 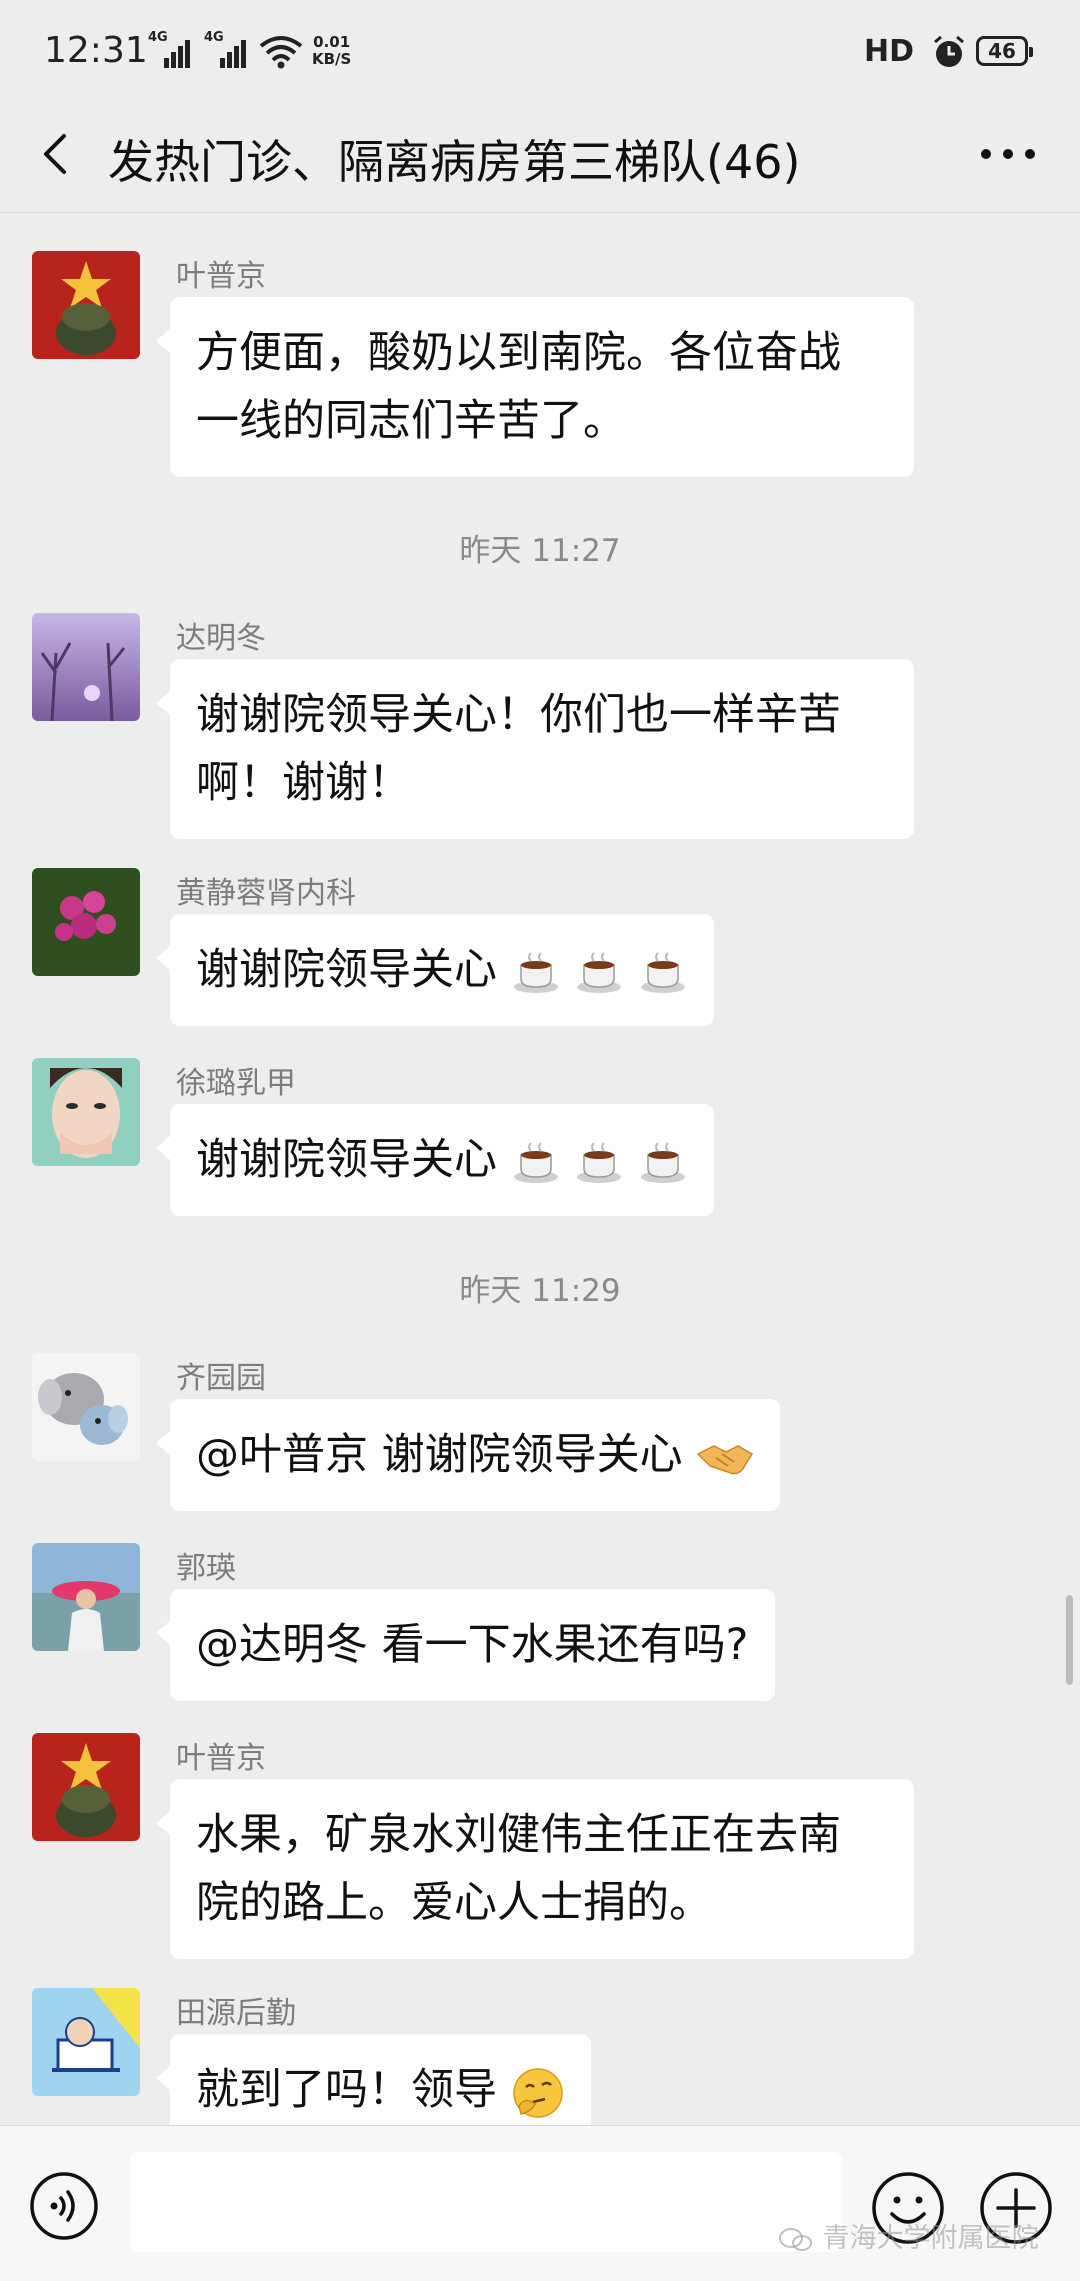 What do you see at coordinates (454, 1903) in the screenshot?
I see `message-text-line: 院的路上。爱心人士捐的。` at bounding box center [454, 1903].